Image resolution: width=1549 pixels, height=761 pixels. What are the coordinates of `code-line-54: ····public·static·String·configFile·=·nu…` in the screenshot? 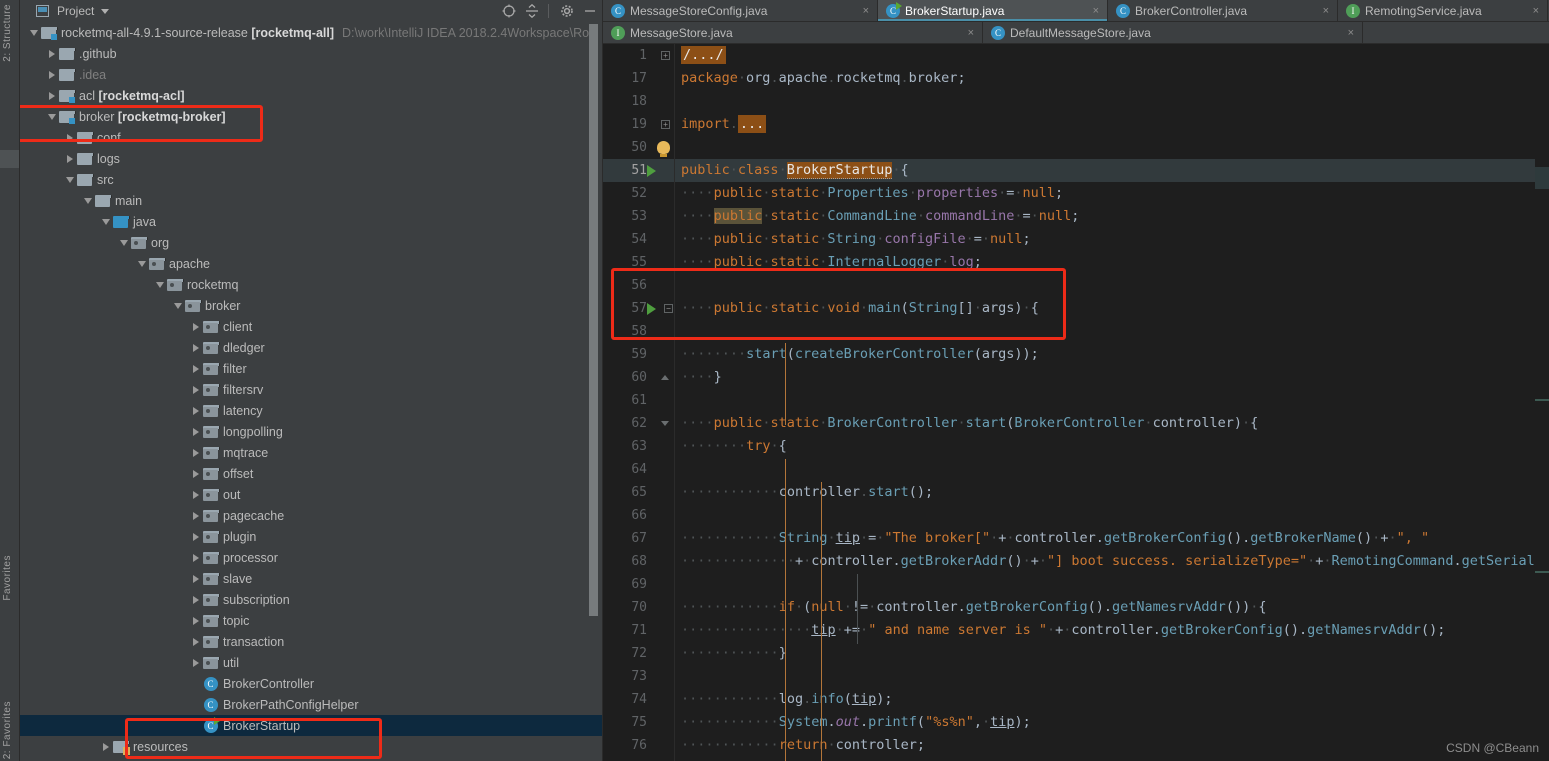 It's located at (1112, 239).